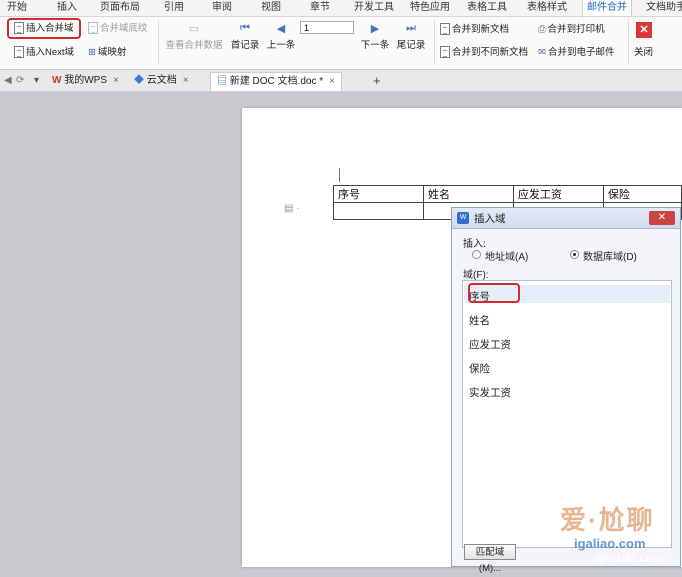 This screenshot has width=682, height=577. Describe the element at coordinates (411, 28) in the screenshot. I see `last-record-icon: ⏭` at that location.